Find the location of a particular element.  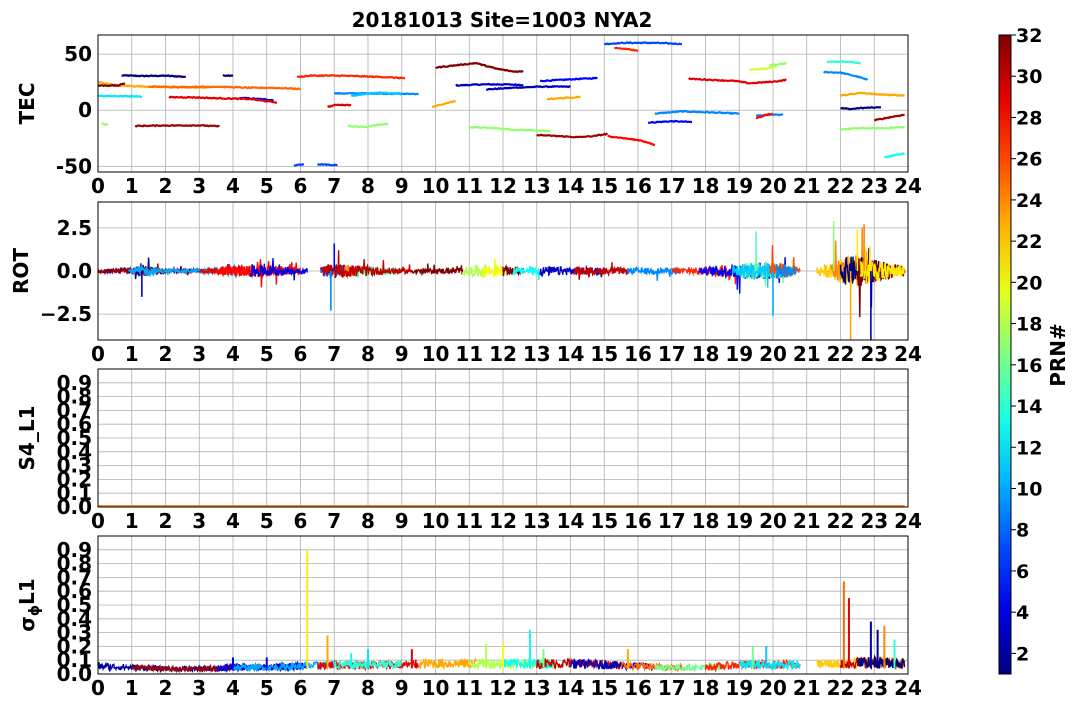

colorbar-tick-label: 4 is located at coordinates (1022, 613).